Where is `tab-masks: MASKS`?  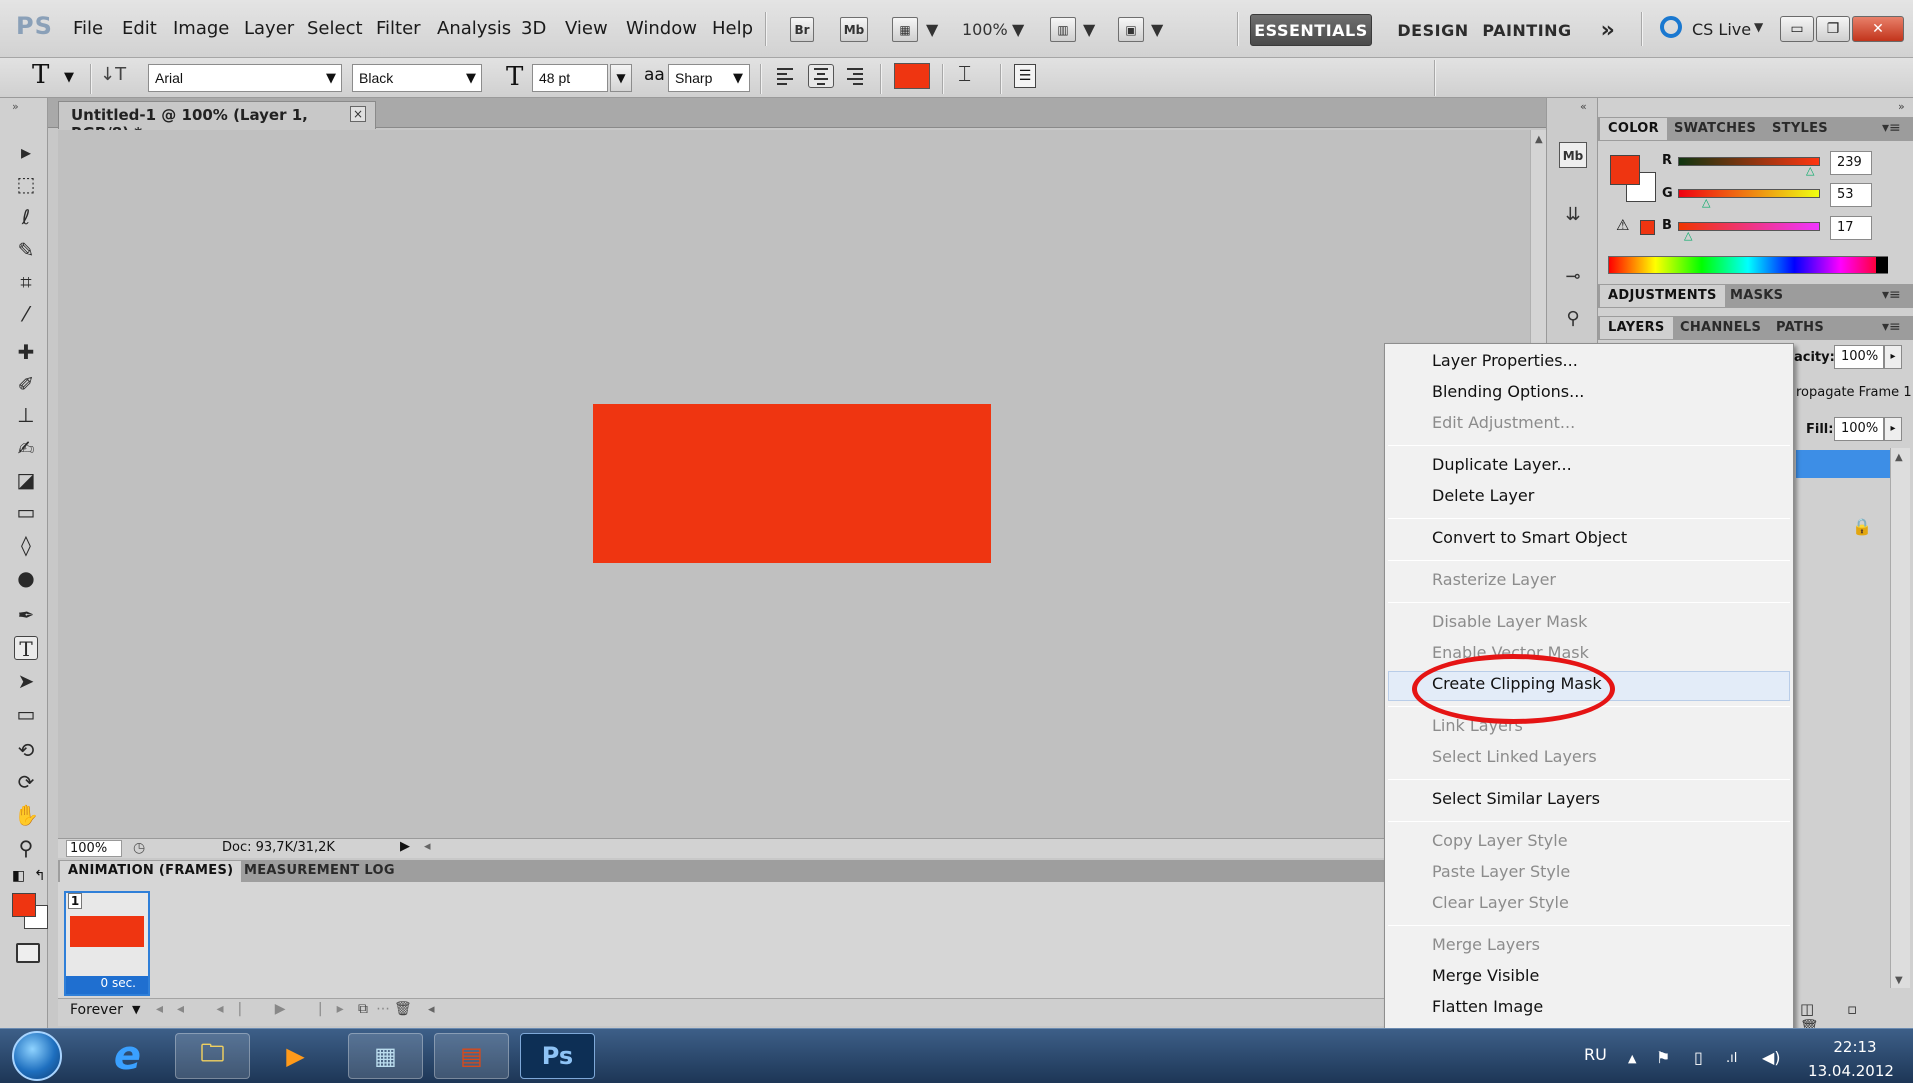
tab-masks: MASKS is located at coordinates (1756, 296).